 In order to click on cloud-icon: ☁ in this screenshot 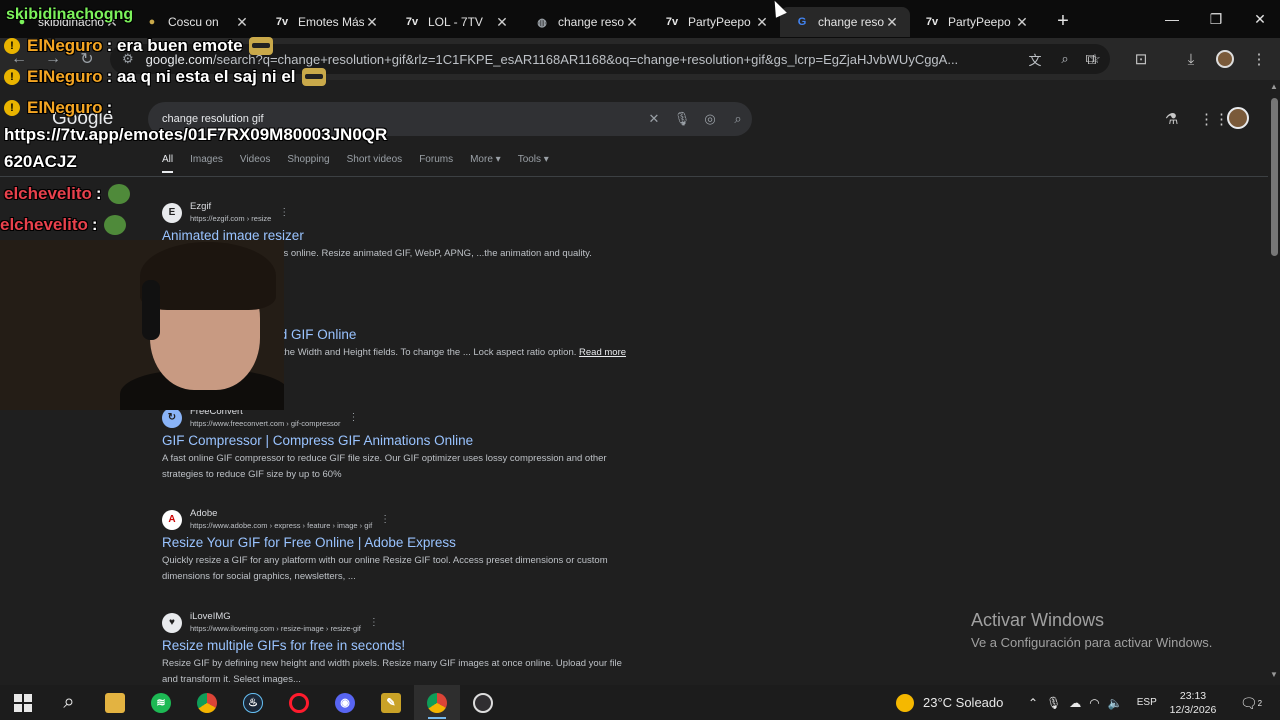, I will do `click(1075, 703)`.